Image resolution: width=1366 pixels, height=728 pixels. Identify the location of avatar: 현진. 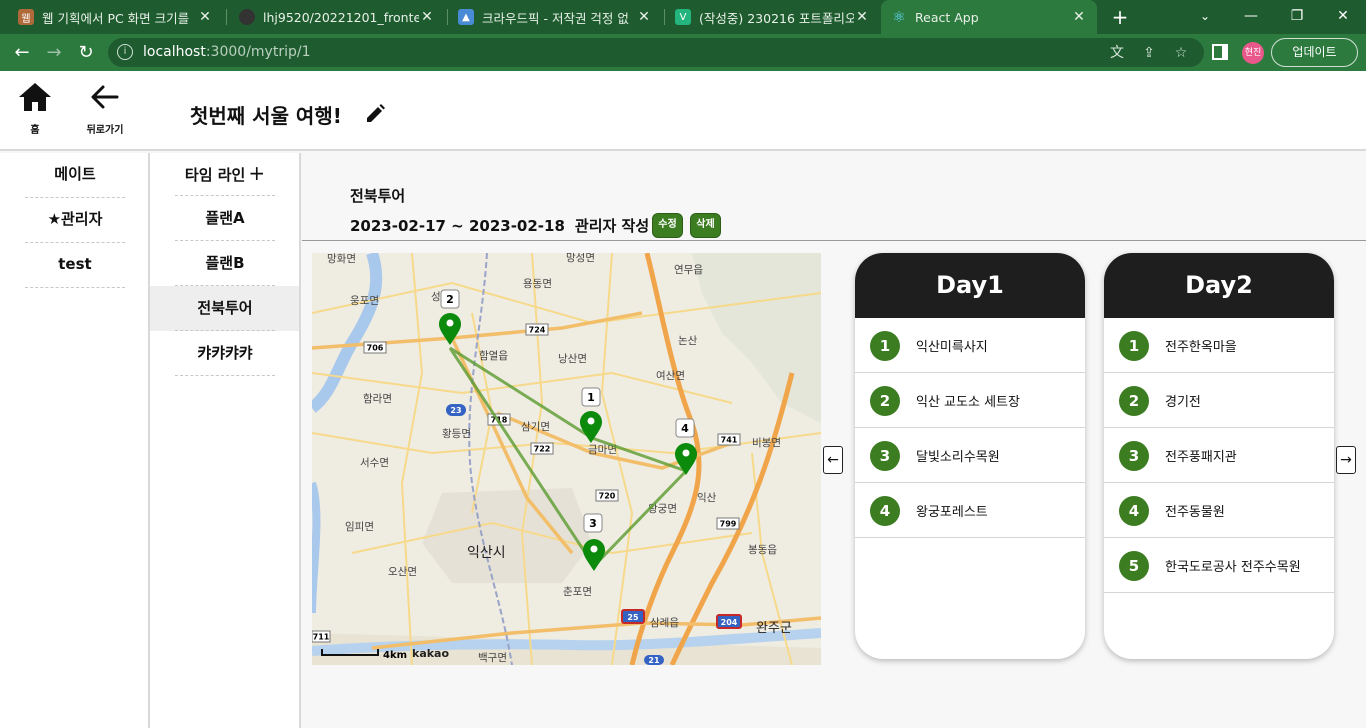
(1253, 53).